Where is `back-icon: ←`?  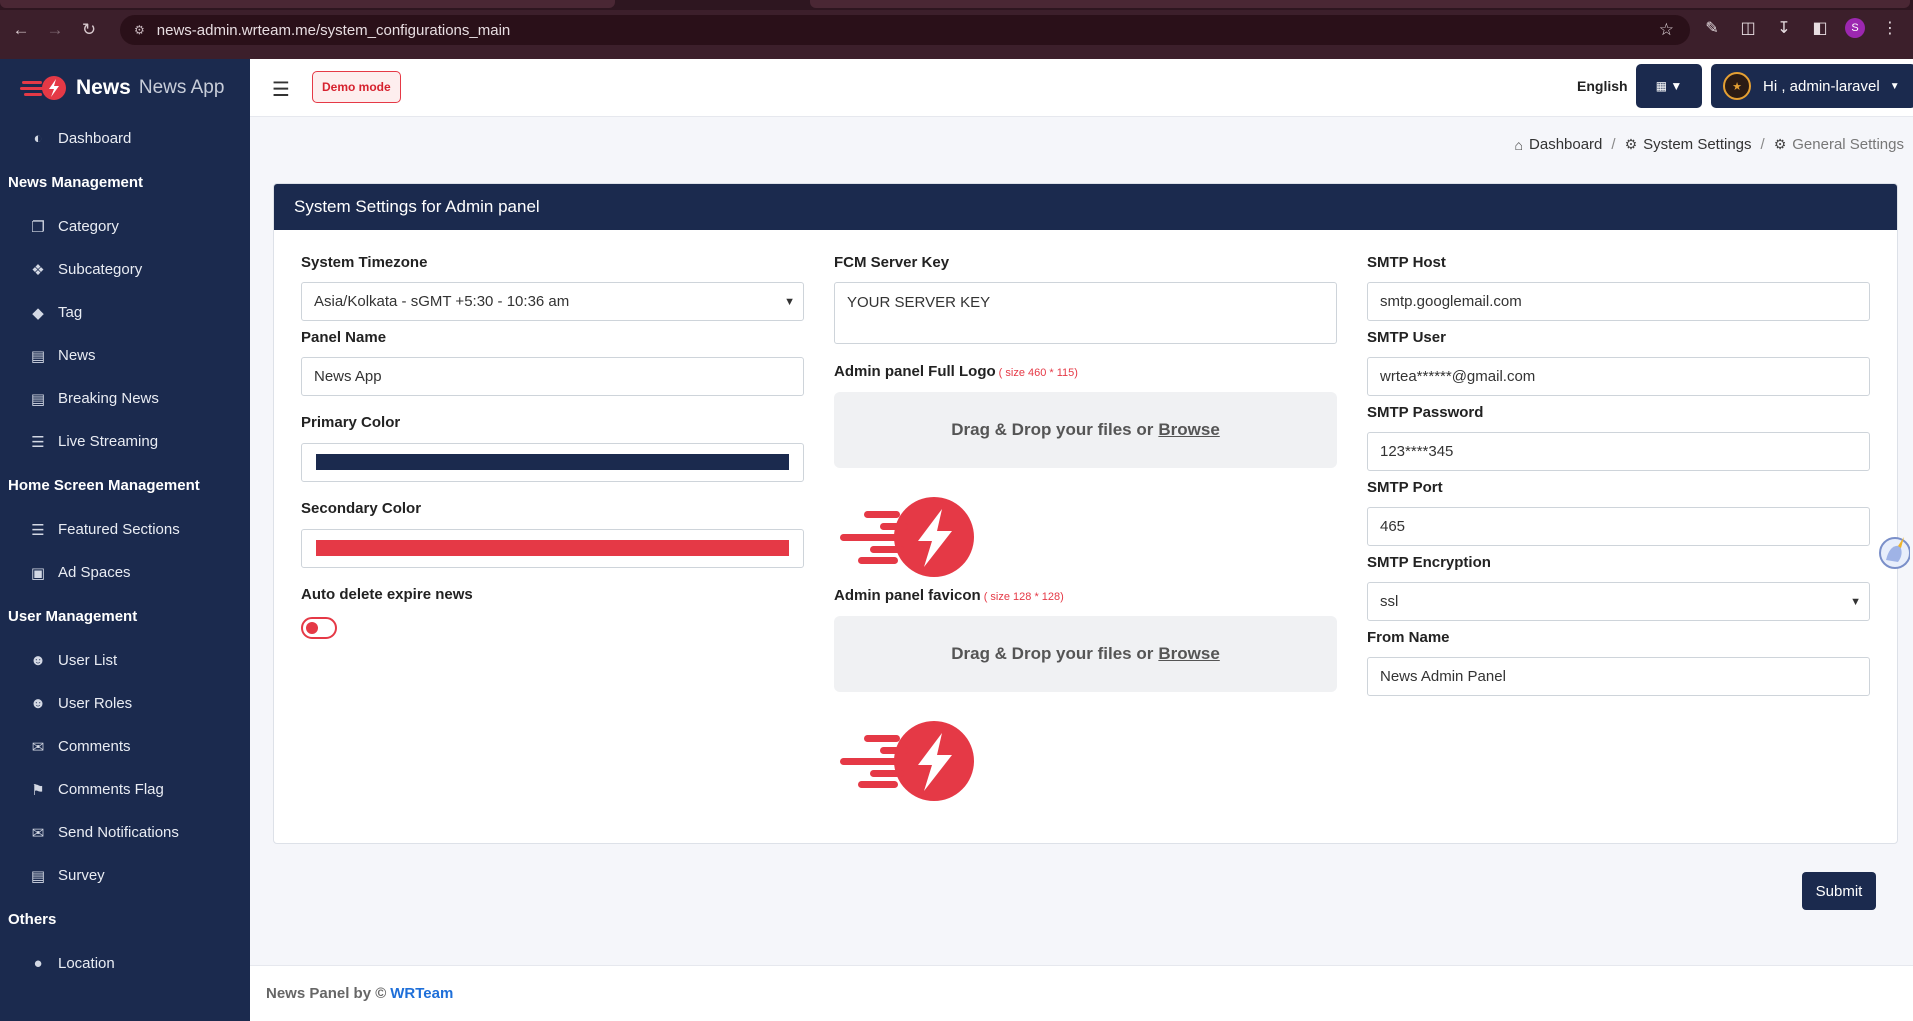
back-icon: ← is located at coordinates (21, 30).